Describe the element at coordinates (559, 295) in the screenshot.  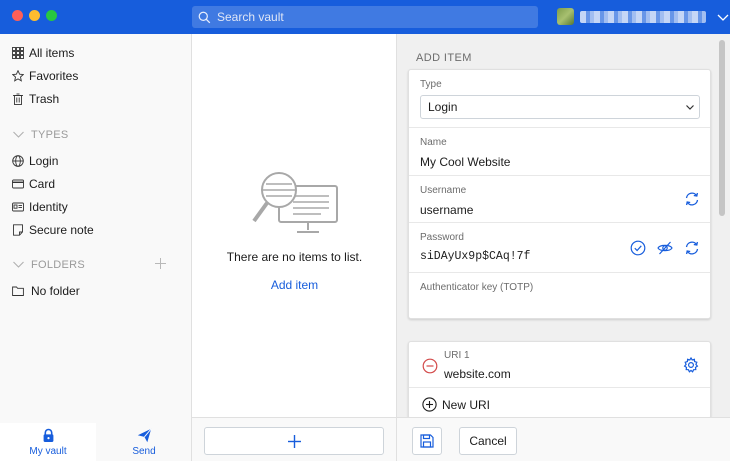
I see `totp-row: Authenticator key (TOTP)` at that location.